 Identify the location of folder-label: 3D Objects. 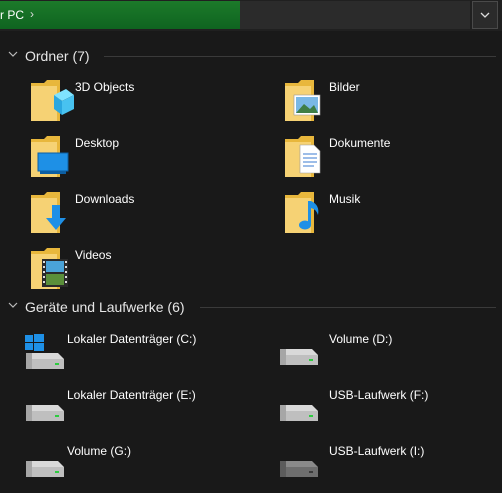
(105, 87).